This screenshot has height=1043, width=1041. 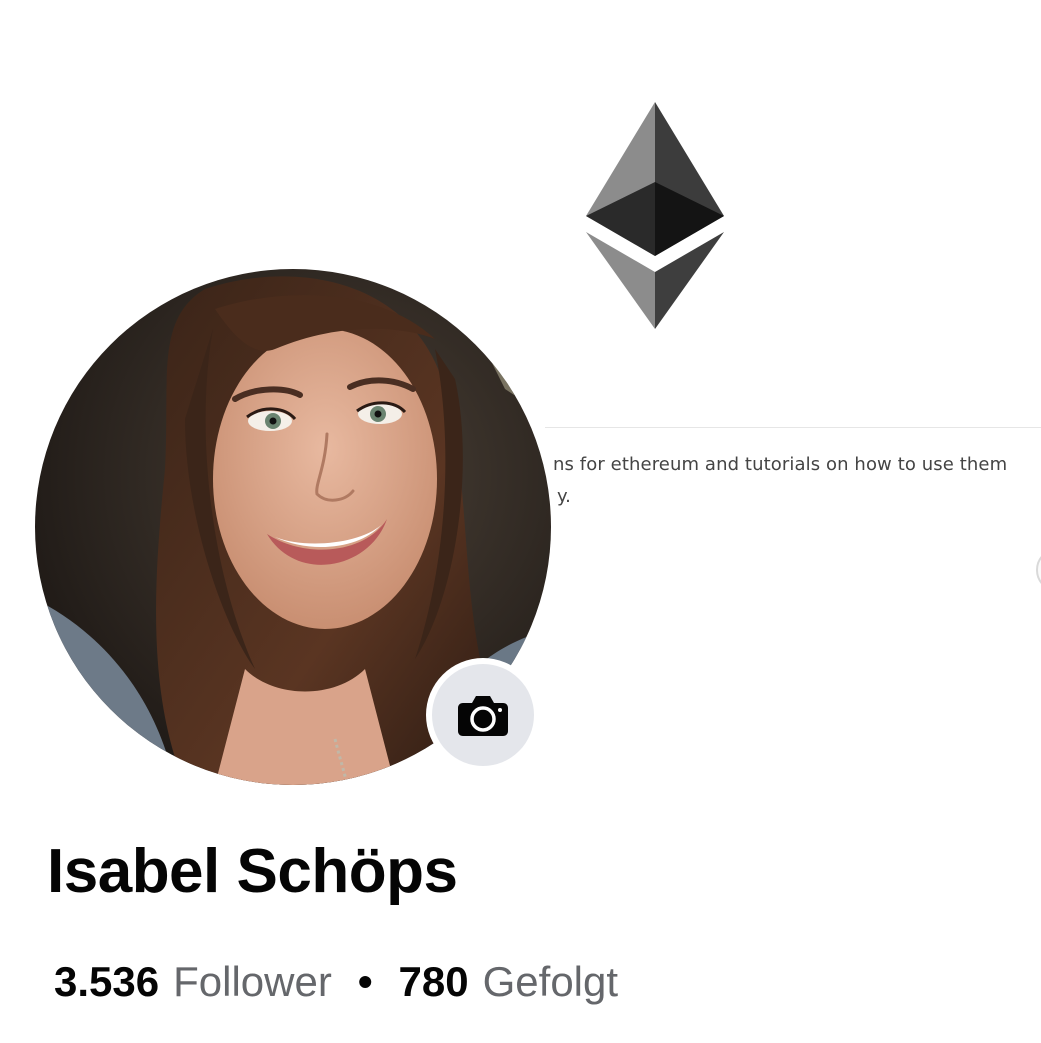 I want to click on change-profile-photo-button, so click(x=483, y=715).